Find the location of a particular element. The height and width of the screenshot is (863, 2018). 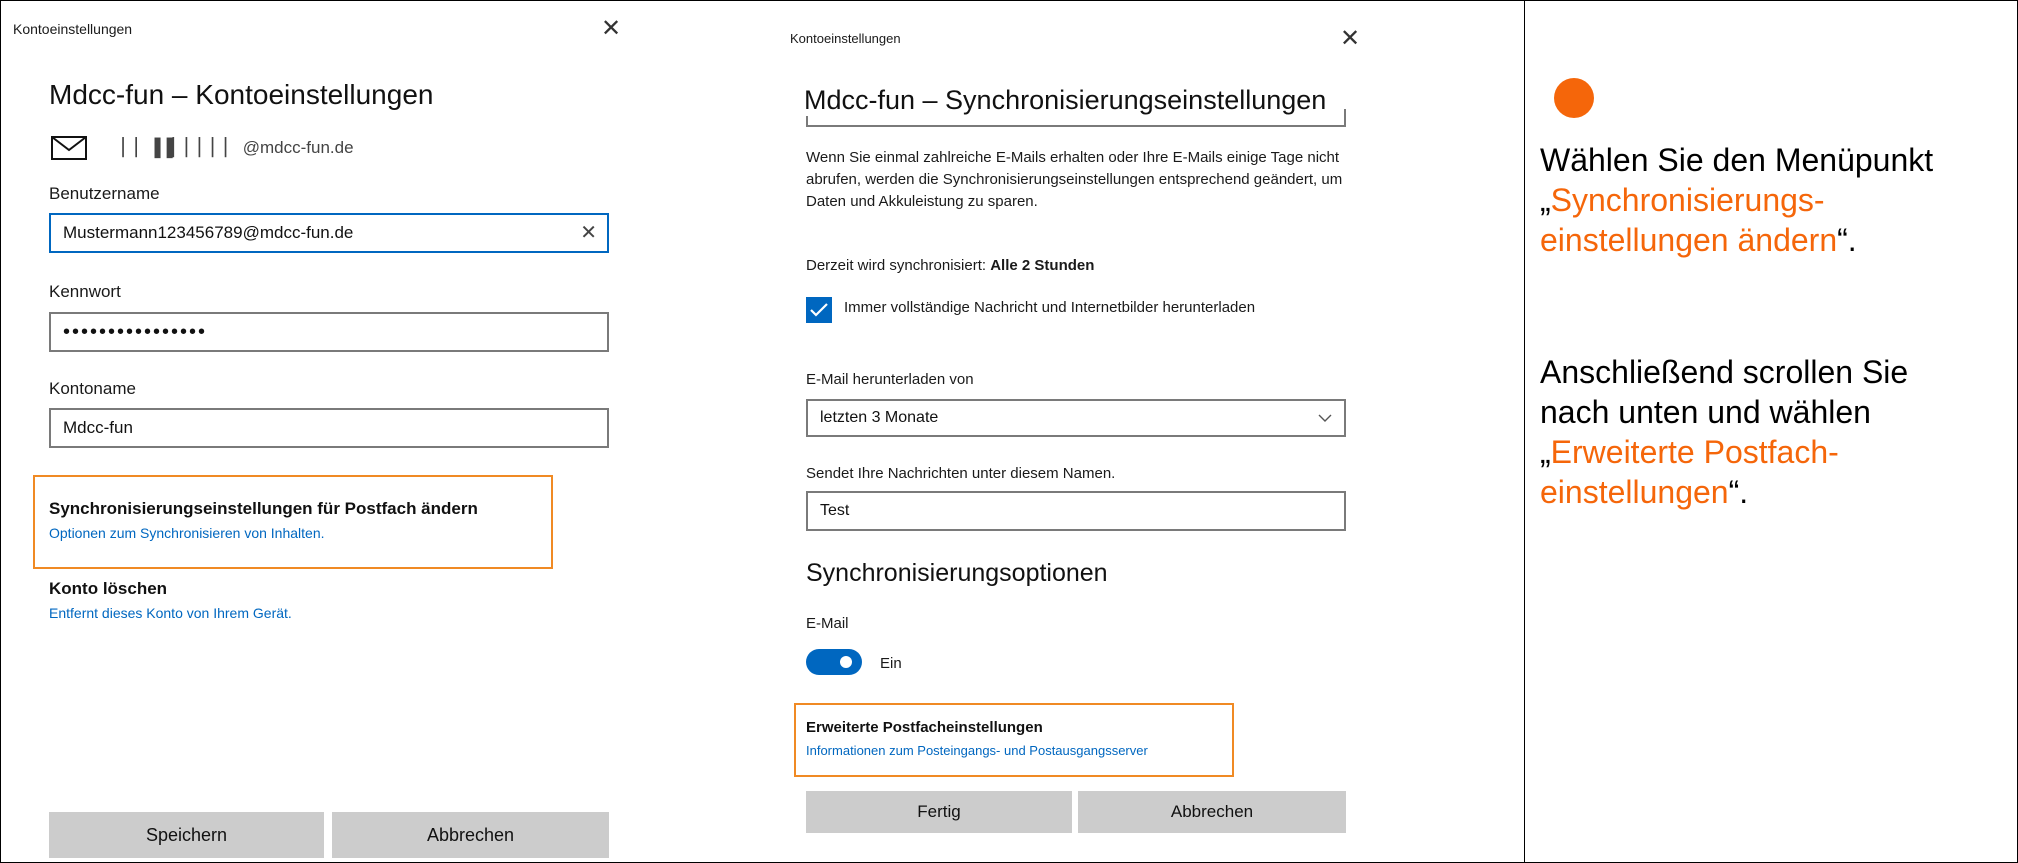

step-bullet is located at coordinates (1574, 98).